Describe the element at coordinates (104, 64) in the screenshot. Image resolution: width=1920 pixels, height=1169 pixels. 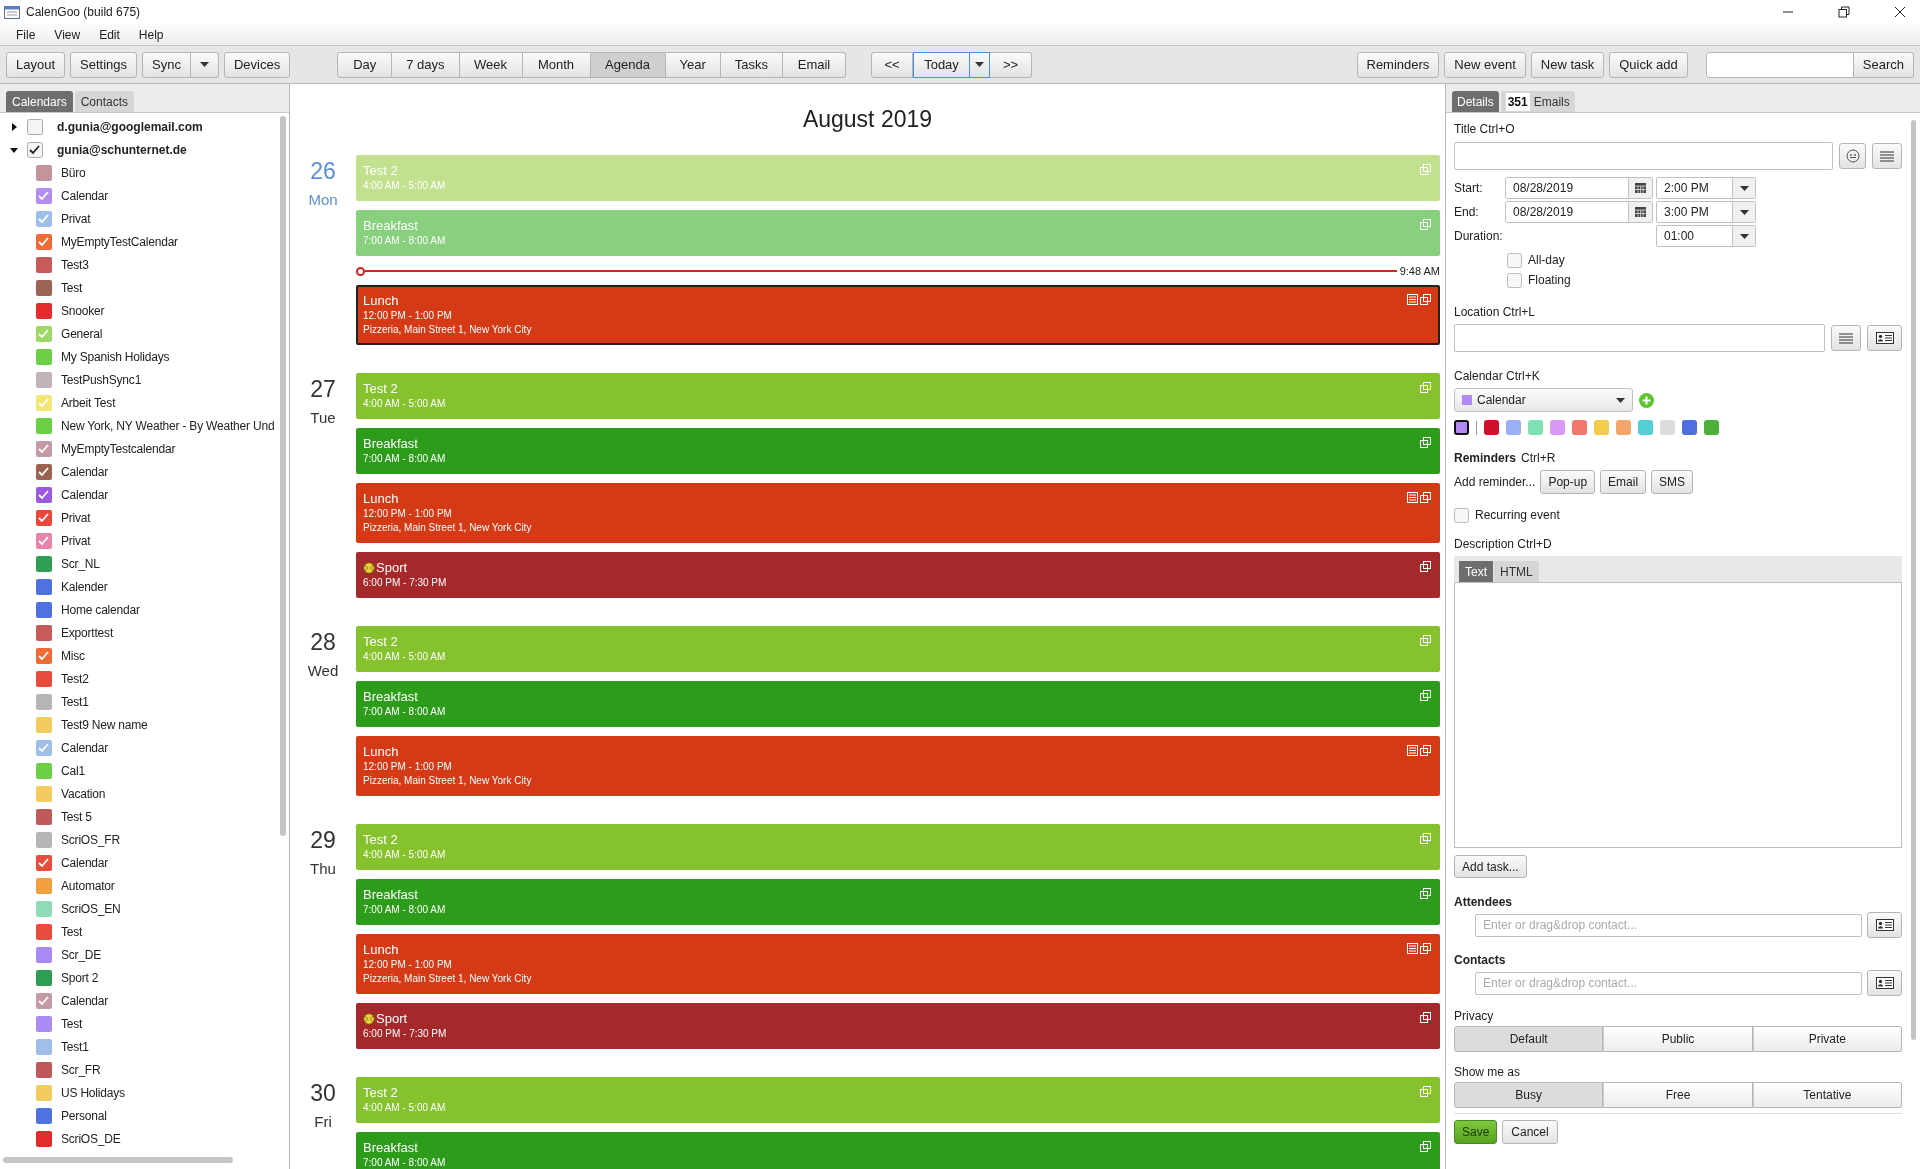
I see `toolbar-button: Settings` at that location.